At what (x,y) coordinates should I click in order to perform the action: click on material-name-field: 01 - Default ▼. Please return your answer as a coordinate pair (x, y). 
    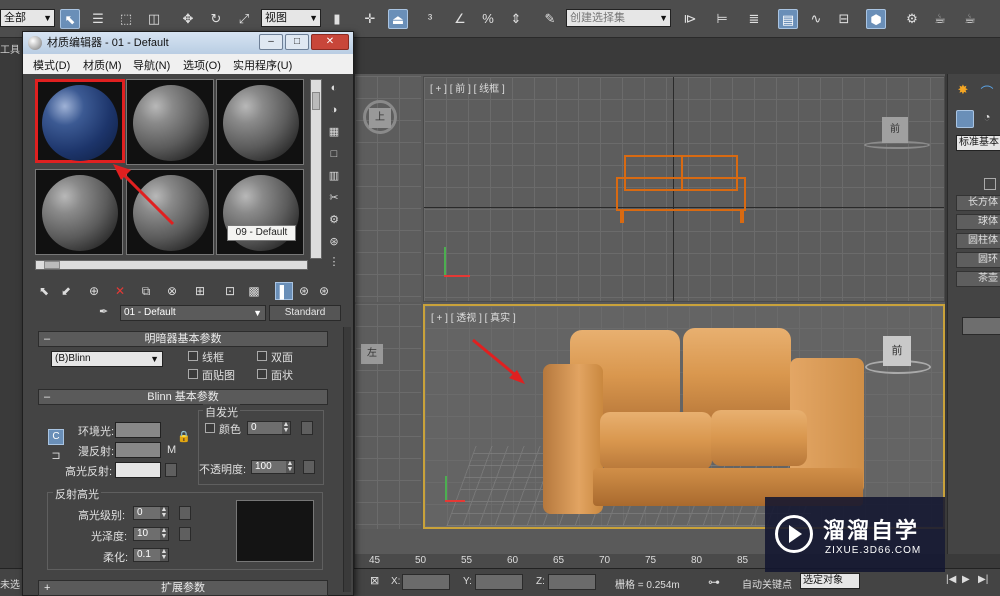
    Looking at the image, I should click on (193, 313).